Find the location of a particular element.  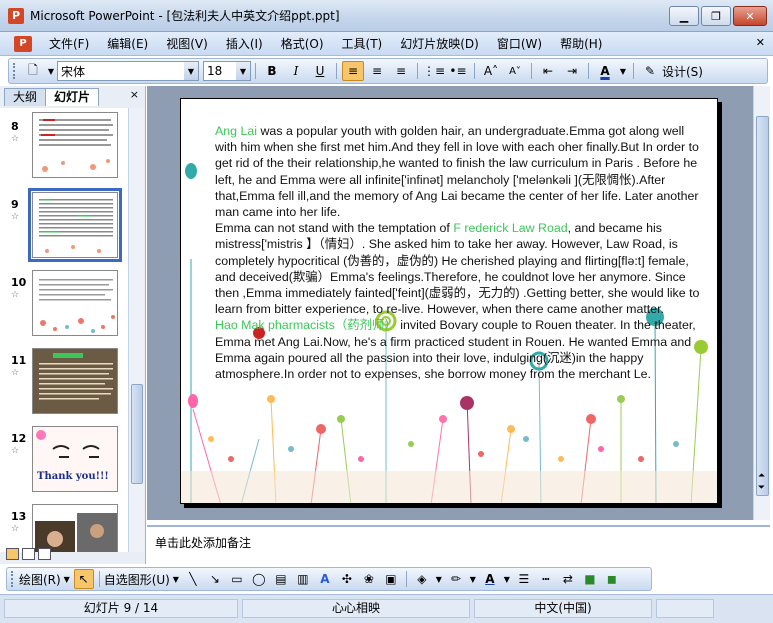

align-left-icon: ≡ is located at coordinates (353, 71).